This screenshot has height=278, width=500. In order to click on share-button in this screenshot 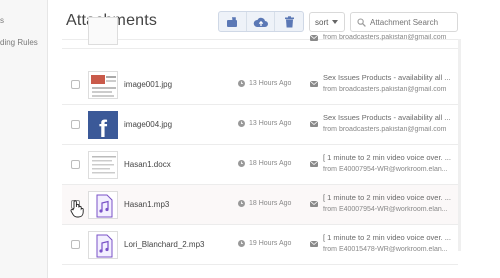, I will do `click(233, 21)`.